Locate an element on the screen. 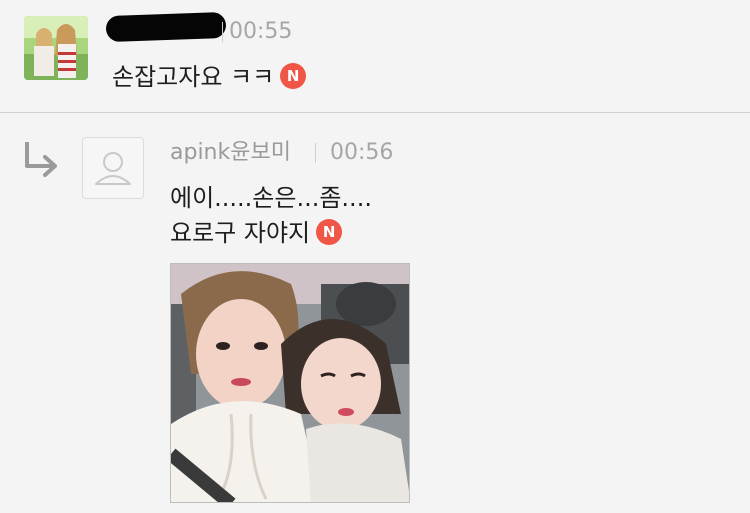 The image size is (750, 513). default-profile-icon is located at coordinates (113, 168).